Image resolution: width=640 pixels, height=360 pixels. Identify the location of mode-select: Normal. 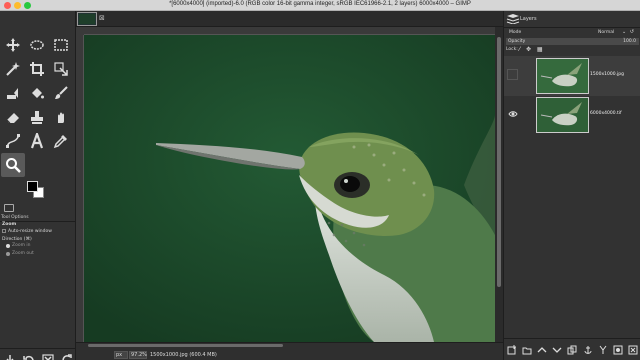
(606, 32).